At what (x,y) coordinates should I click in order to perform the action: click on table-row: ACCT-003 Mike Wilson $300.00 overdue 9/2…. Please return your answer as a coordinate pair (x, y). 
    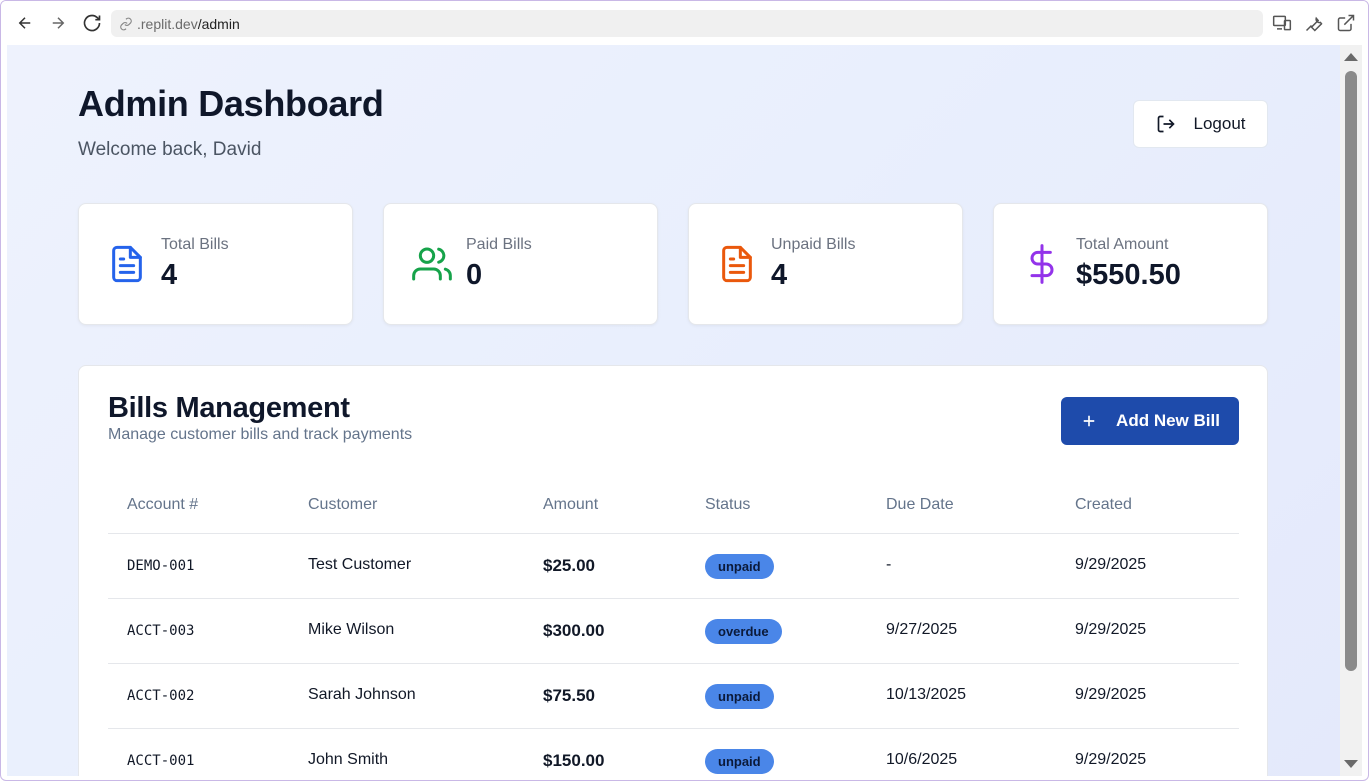
    Looking at the image, I should click on (673, 631).